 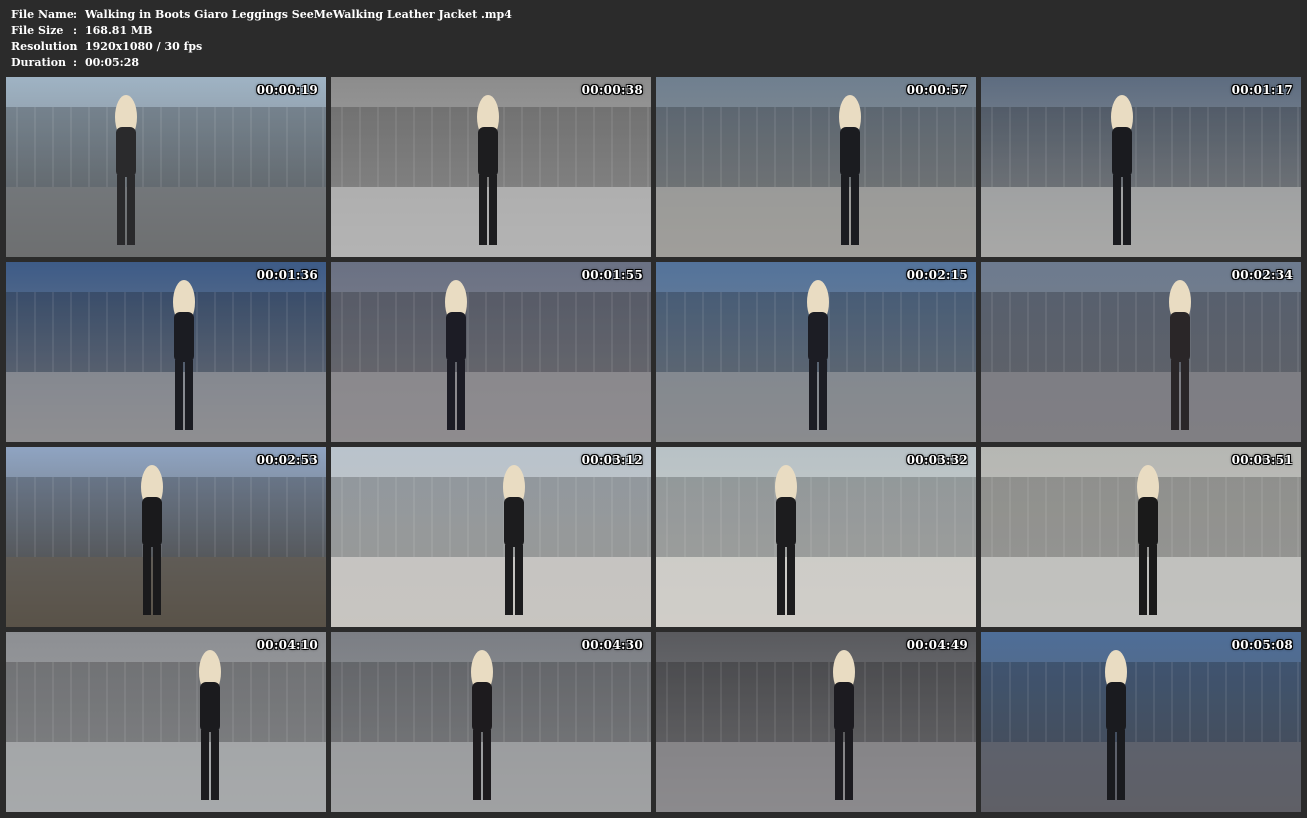 What do you see at coordinates (937, 275) in the screenshot?
I see `timestamp: 00:02:15` at bounding box center [937, 275].